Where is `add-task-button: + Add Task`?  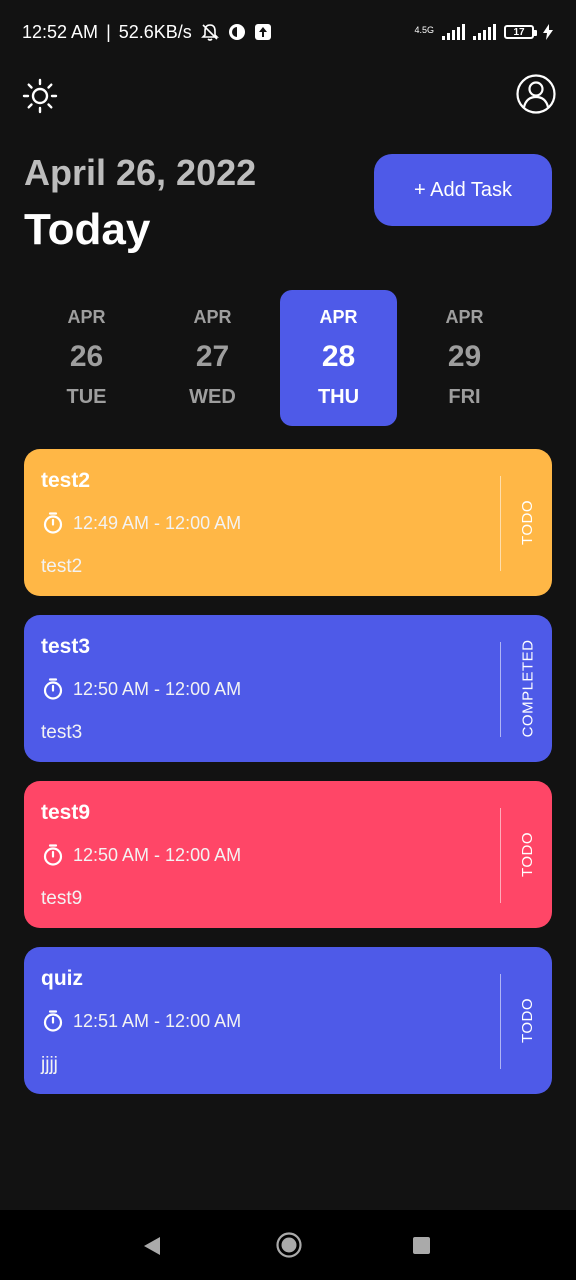 add-task-button: + Add Task is located at coordinates (463, 190).